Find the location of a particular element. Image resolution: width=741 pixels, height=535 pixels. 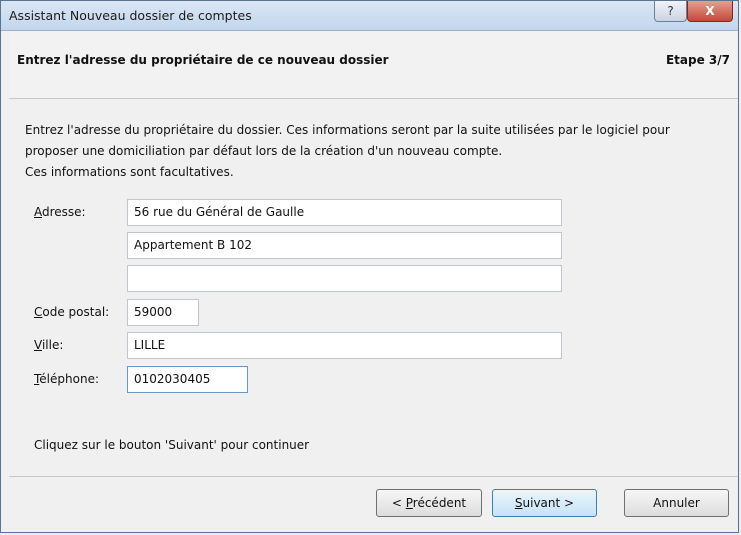

help-icon: ? is located at coordinates (670, 11).